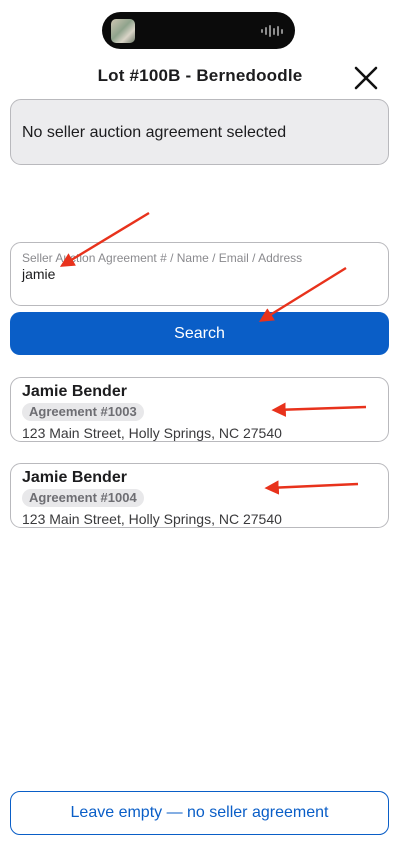  I want to click on page-title: Lot #100B - Bernedoodle, so click(200, 75).